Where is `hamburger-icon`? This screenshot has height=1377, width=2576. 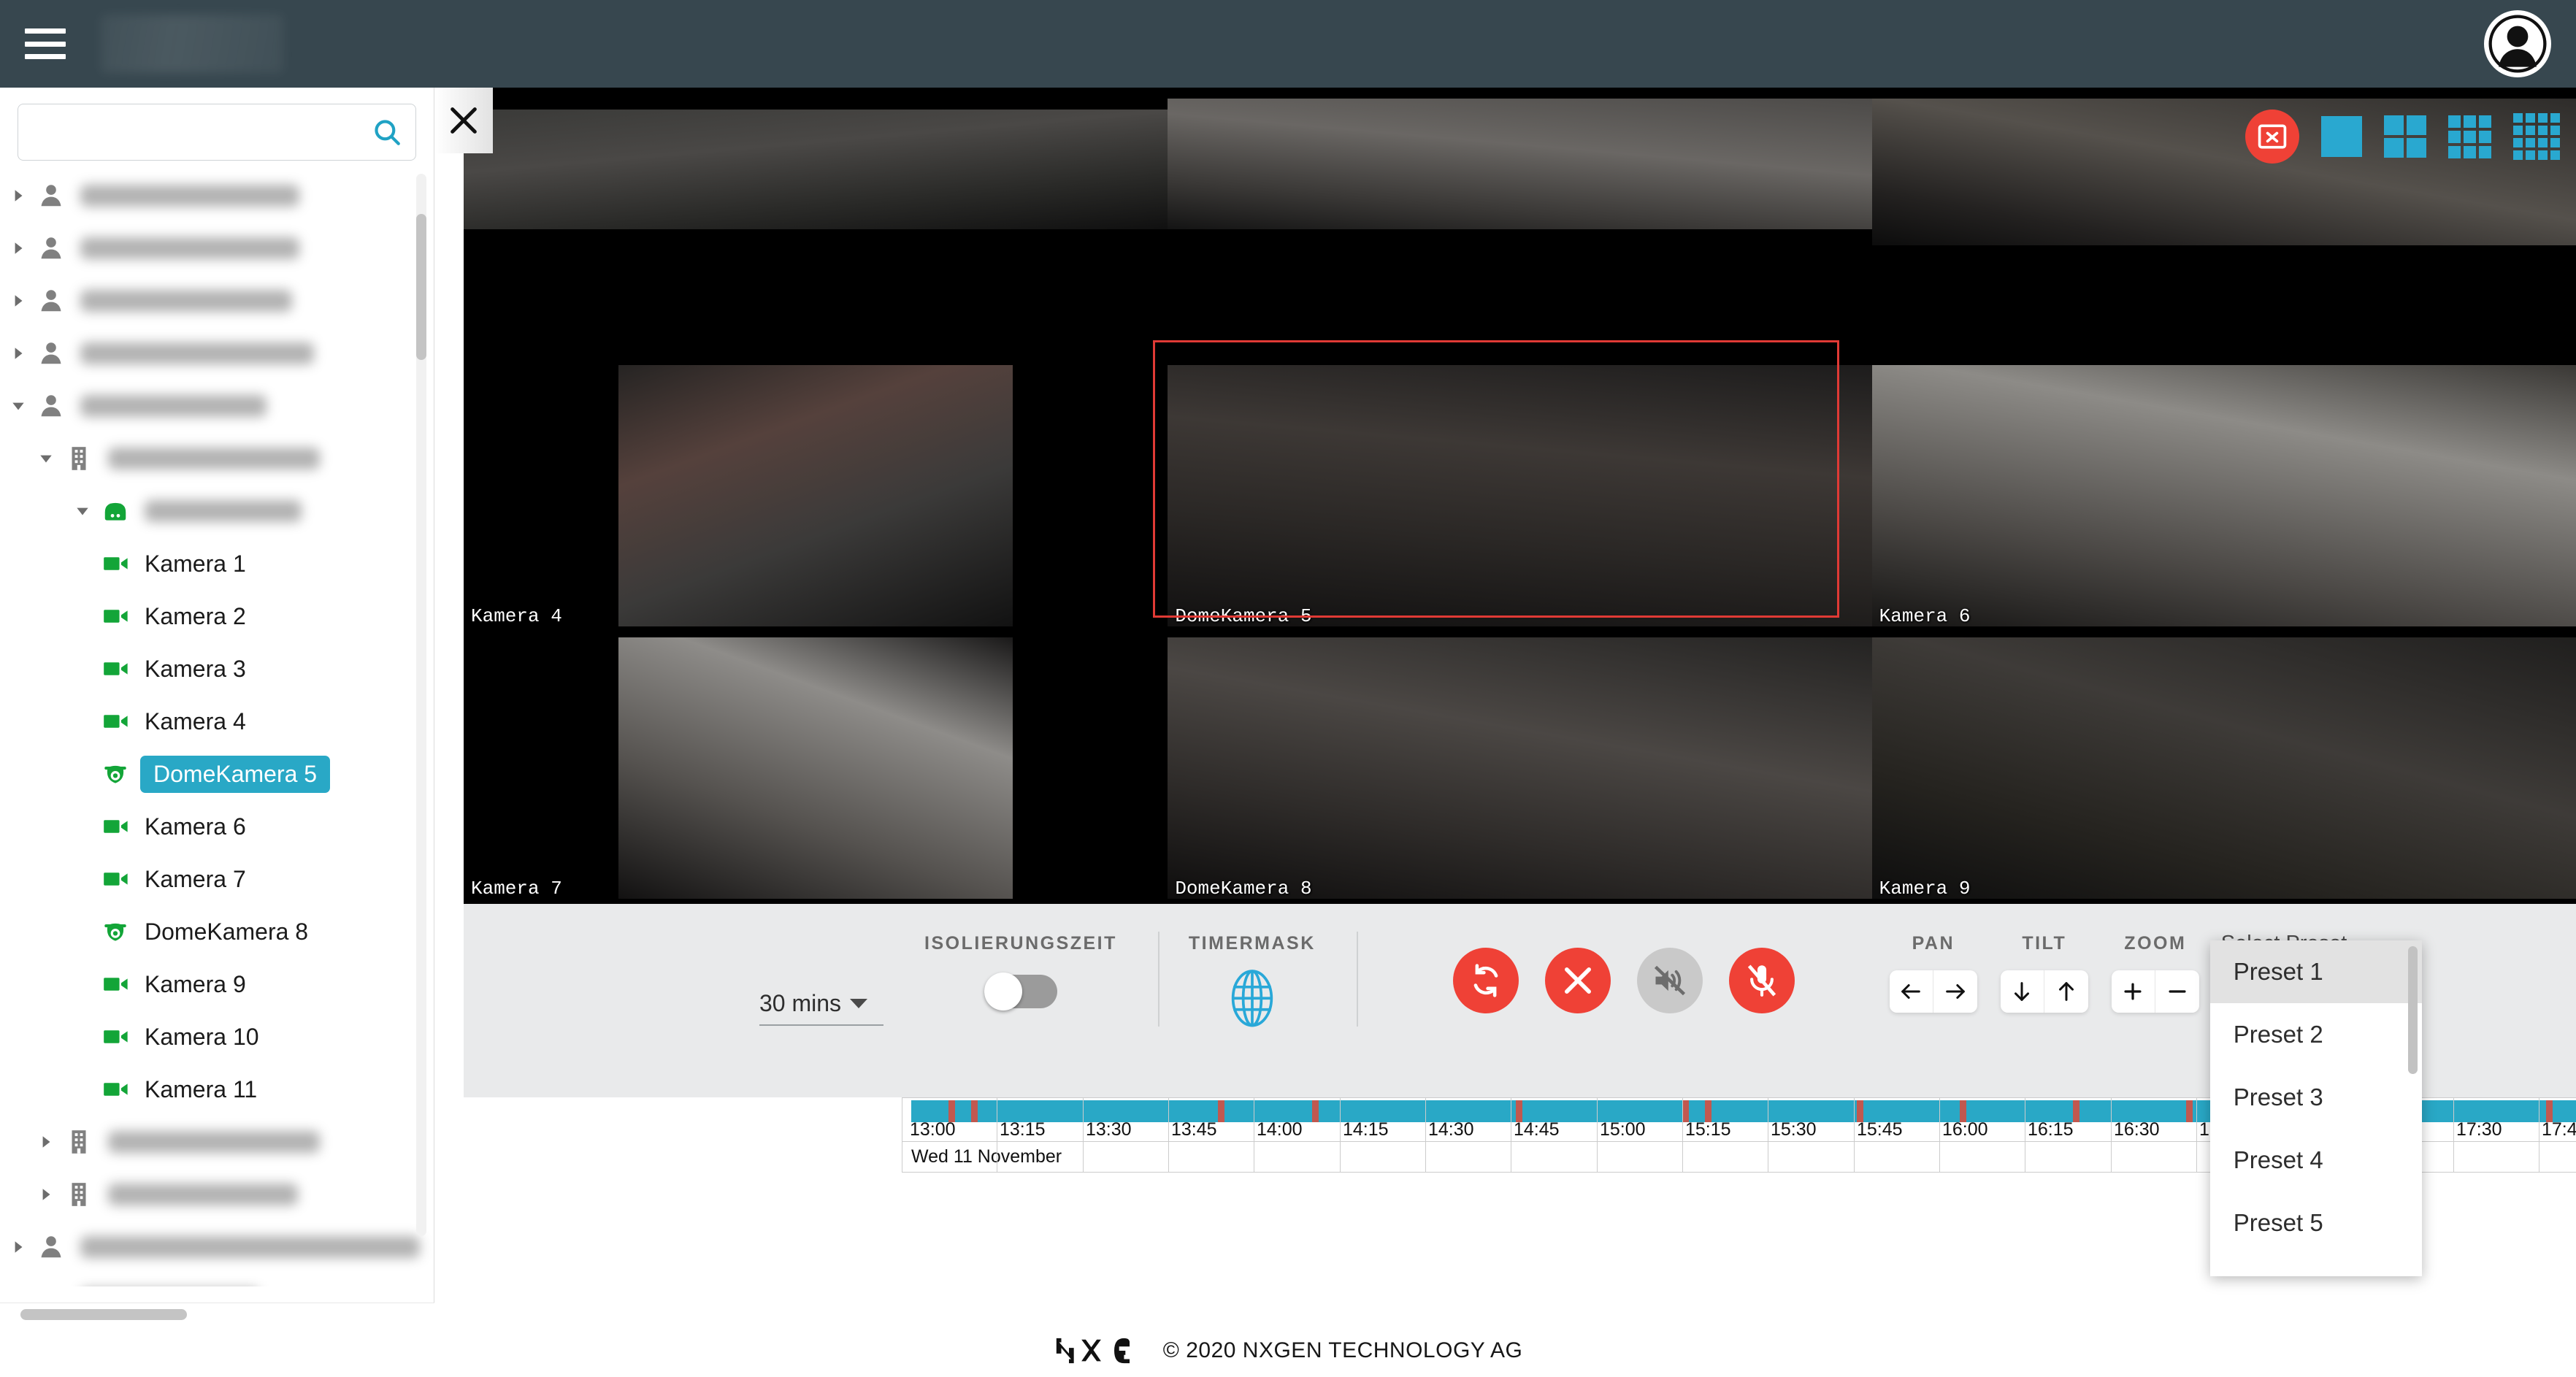 hamburger-icon is located at coordinates (45, 43).